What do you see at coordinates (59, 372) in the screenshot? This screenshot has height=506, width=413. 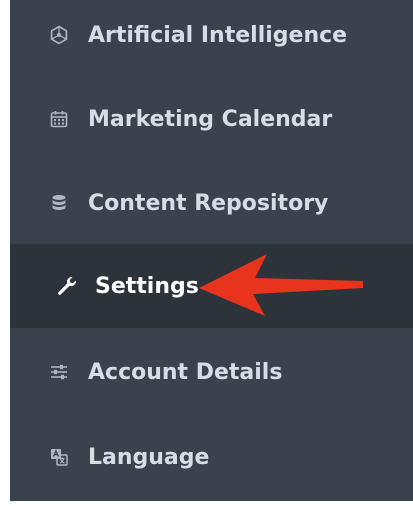 I see `sliders-icon` at bounding box center [59, 372].